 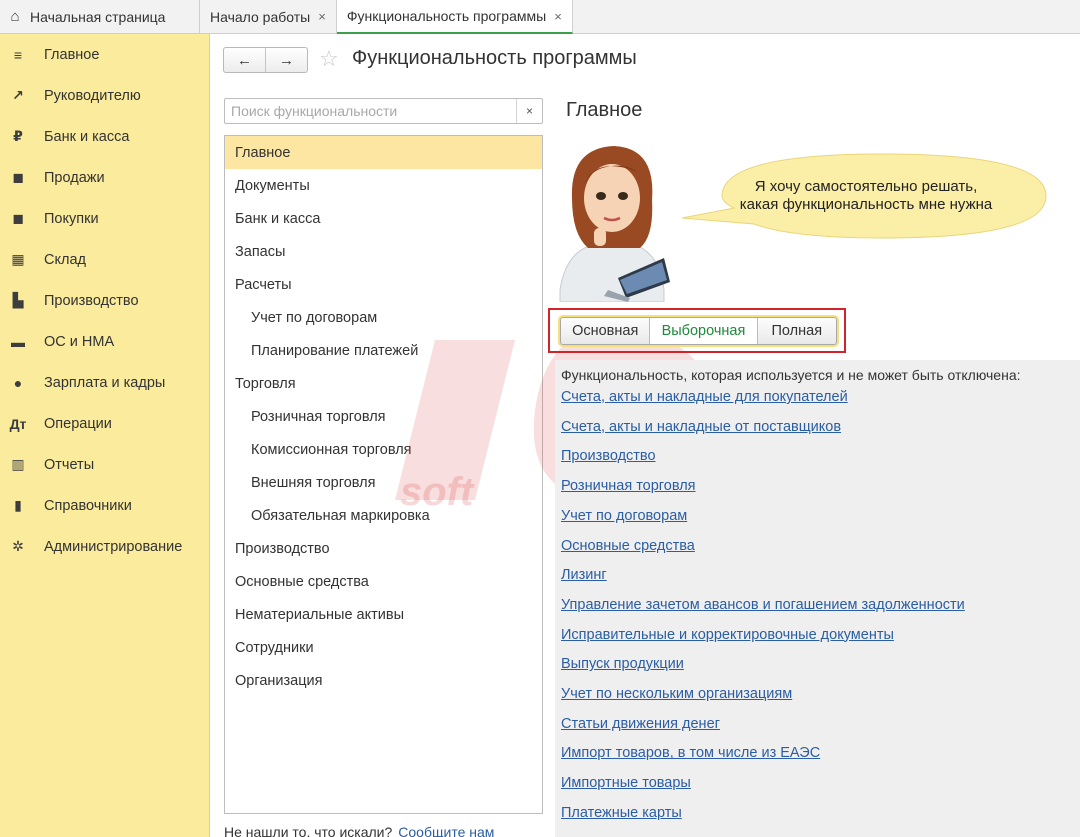 I want to click on tab-home-label: Начальная страница, so click(x=98, y=16).